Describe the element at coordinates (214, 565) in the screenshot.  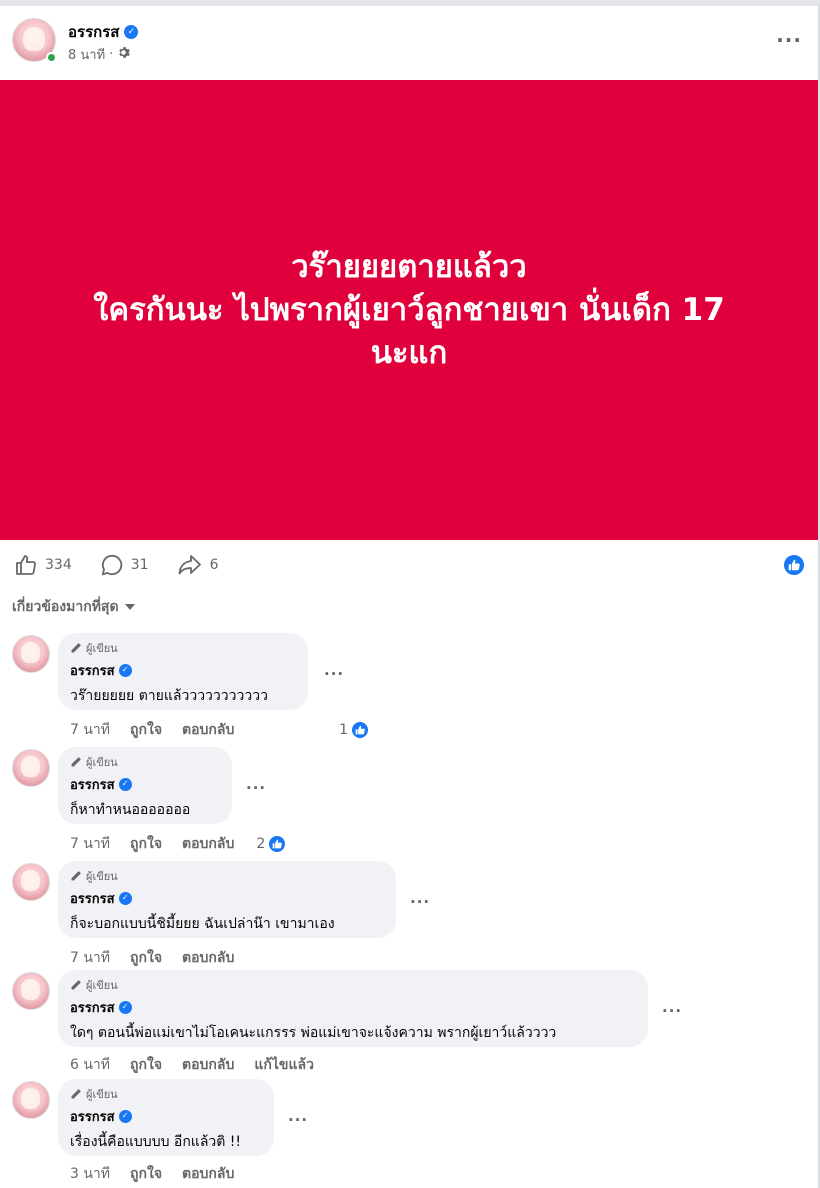
I see `share-count: 6` at that location.